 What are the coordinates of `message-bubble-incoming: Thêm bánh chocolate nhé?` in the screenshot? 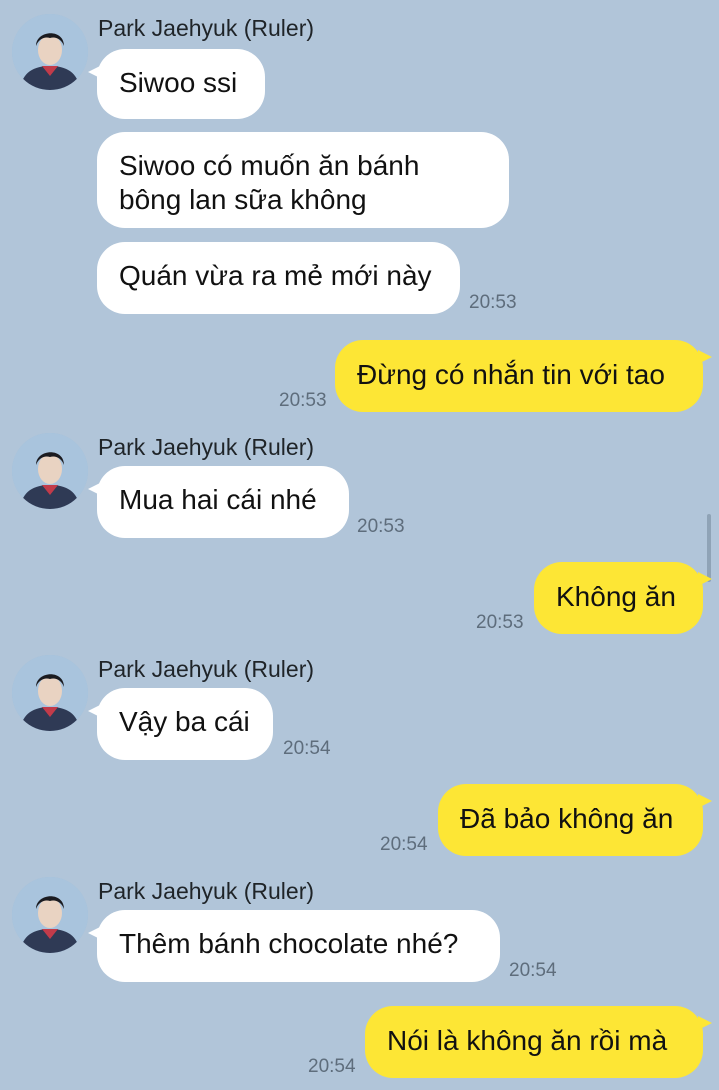 It's located at (294, 946).